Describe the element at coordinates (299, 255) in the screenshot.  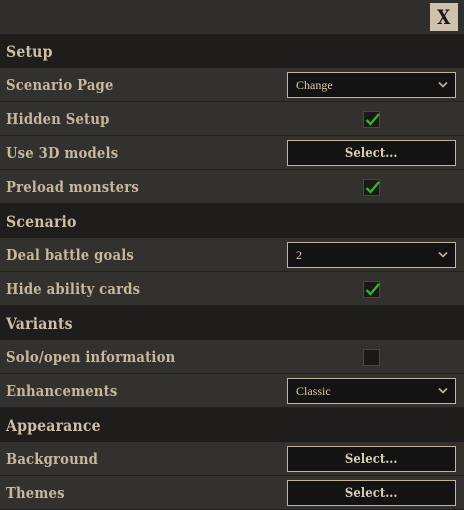
I see `dropdown-value: 2` at that location.